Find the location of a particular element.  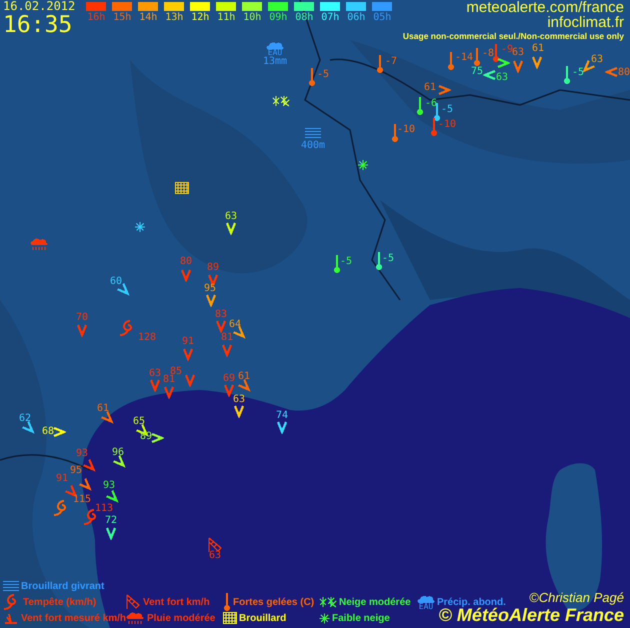

legend-label: Fortes gelées (C) is located at coordinates (273, 602).